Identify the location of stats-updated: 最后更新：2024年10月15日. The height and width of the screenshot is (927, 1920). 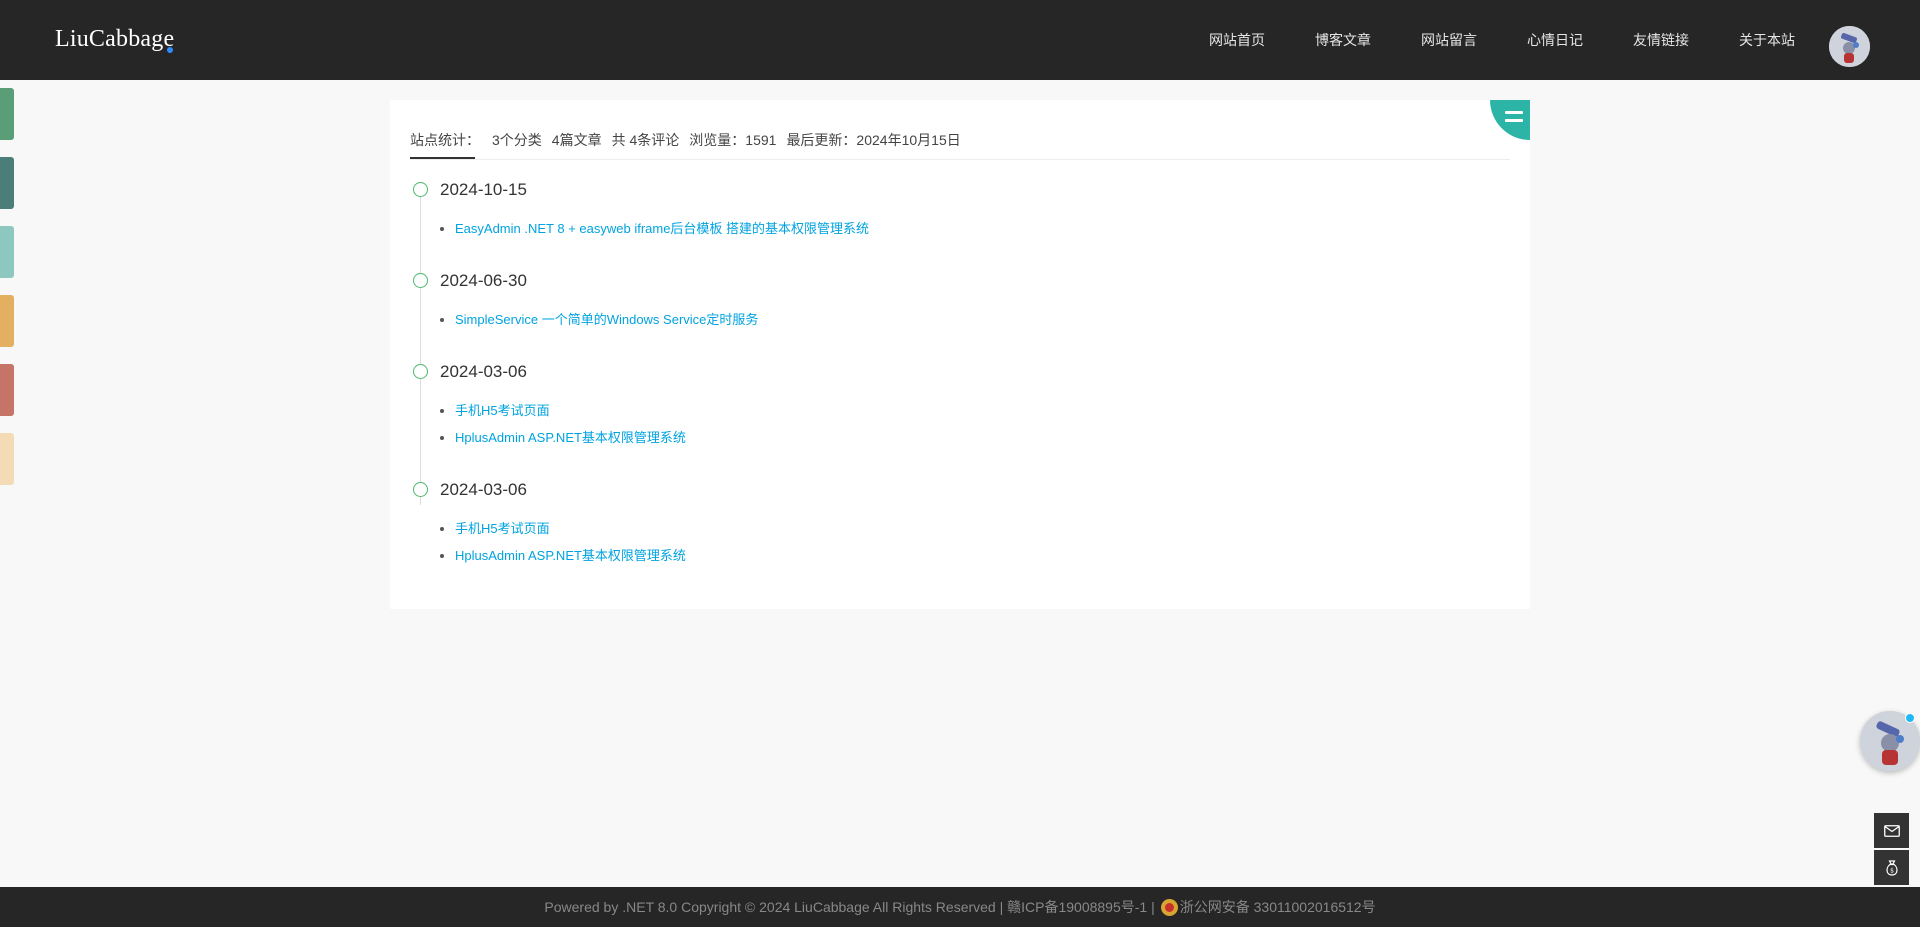
(873, 140).